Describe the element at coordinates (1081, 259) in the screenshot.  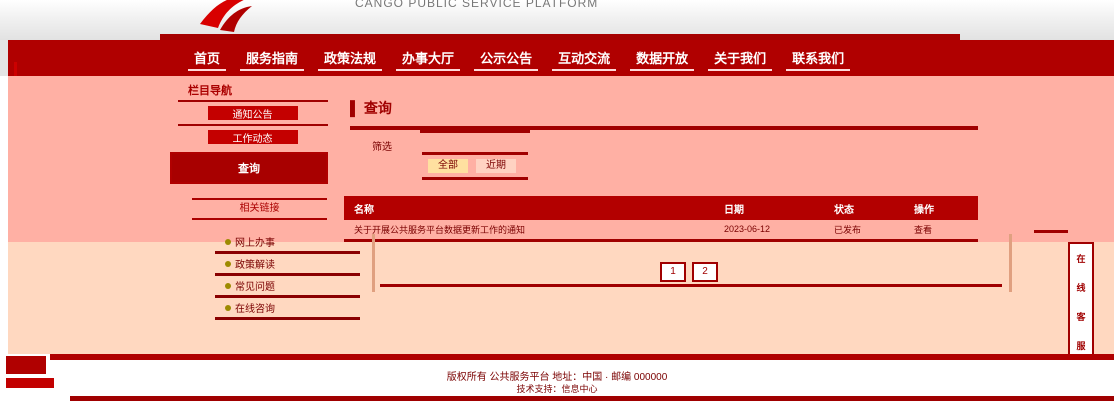
I see `widget-glyph: 在` at that location.